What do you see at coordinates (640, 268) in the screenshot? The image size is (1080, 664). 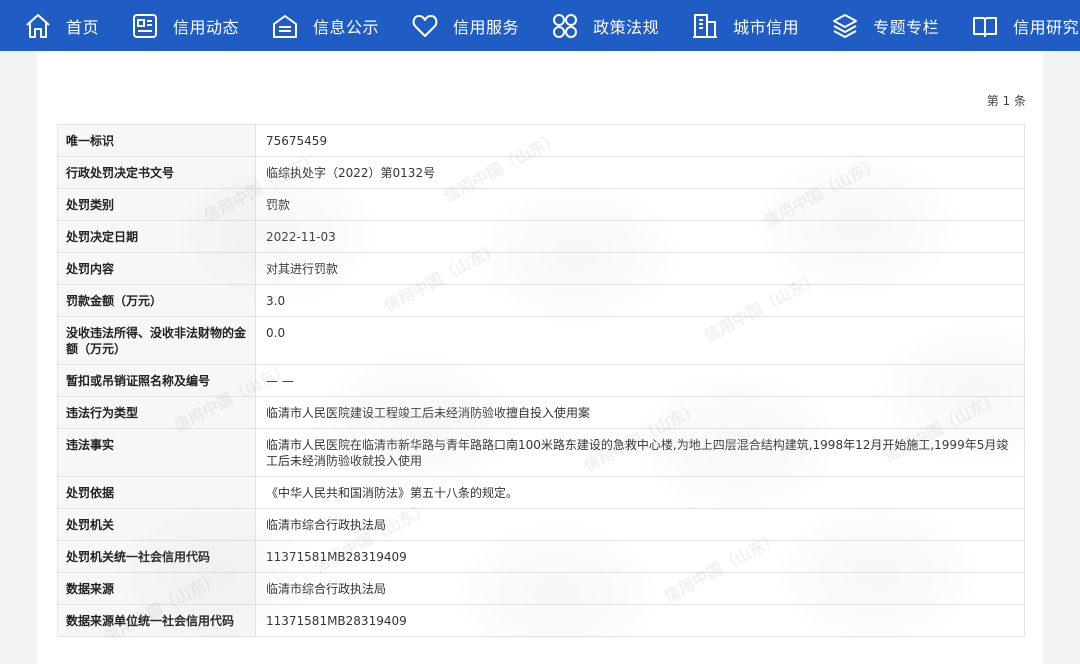 I see `field-value: 对其进行罚款` at bounding box center [640, 268].